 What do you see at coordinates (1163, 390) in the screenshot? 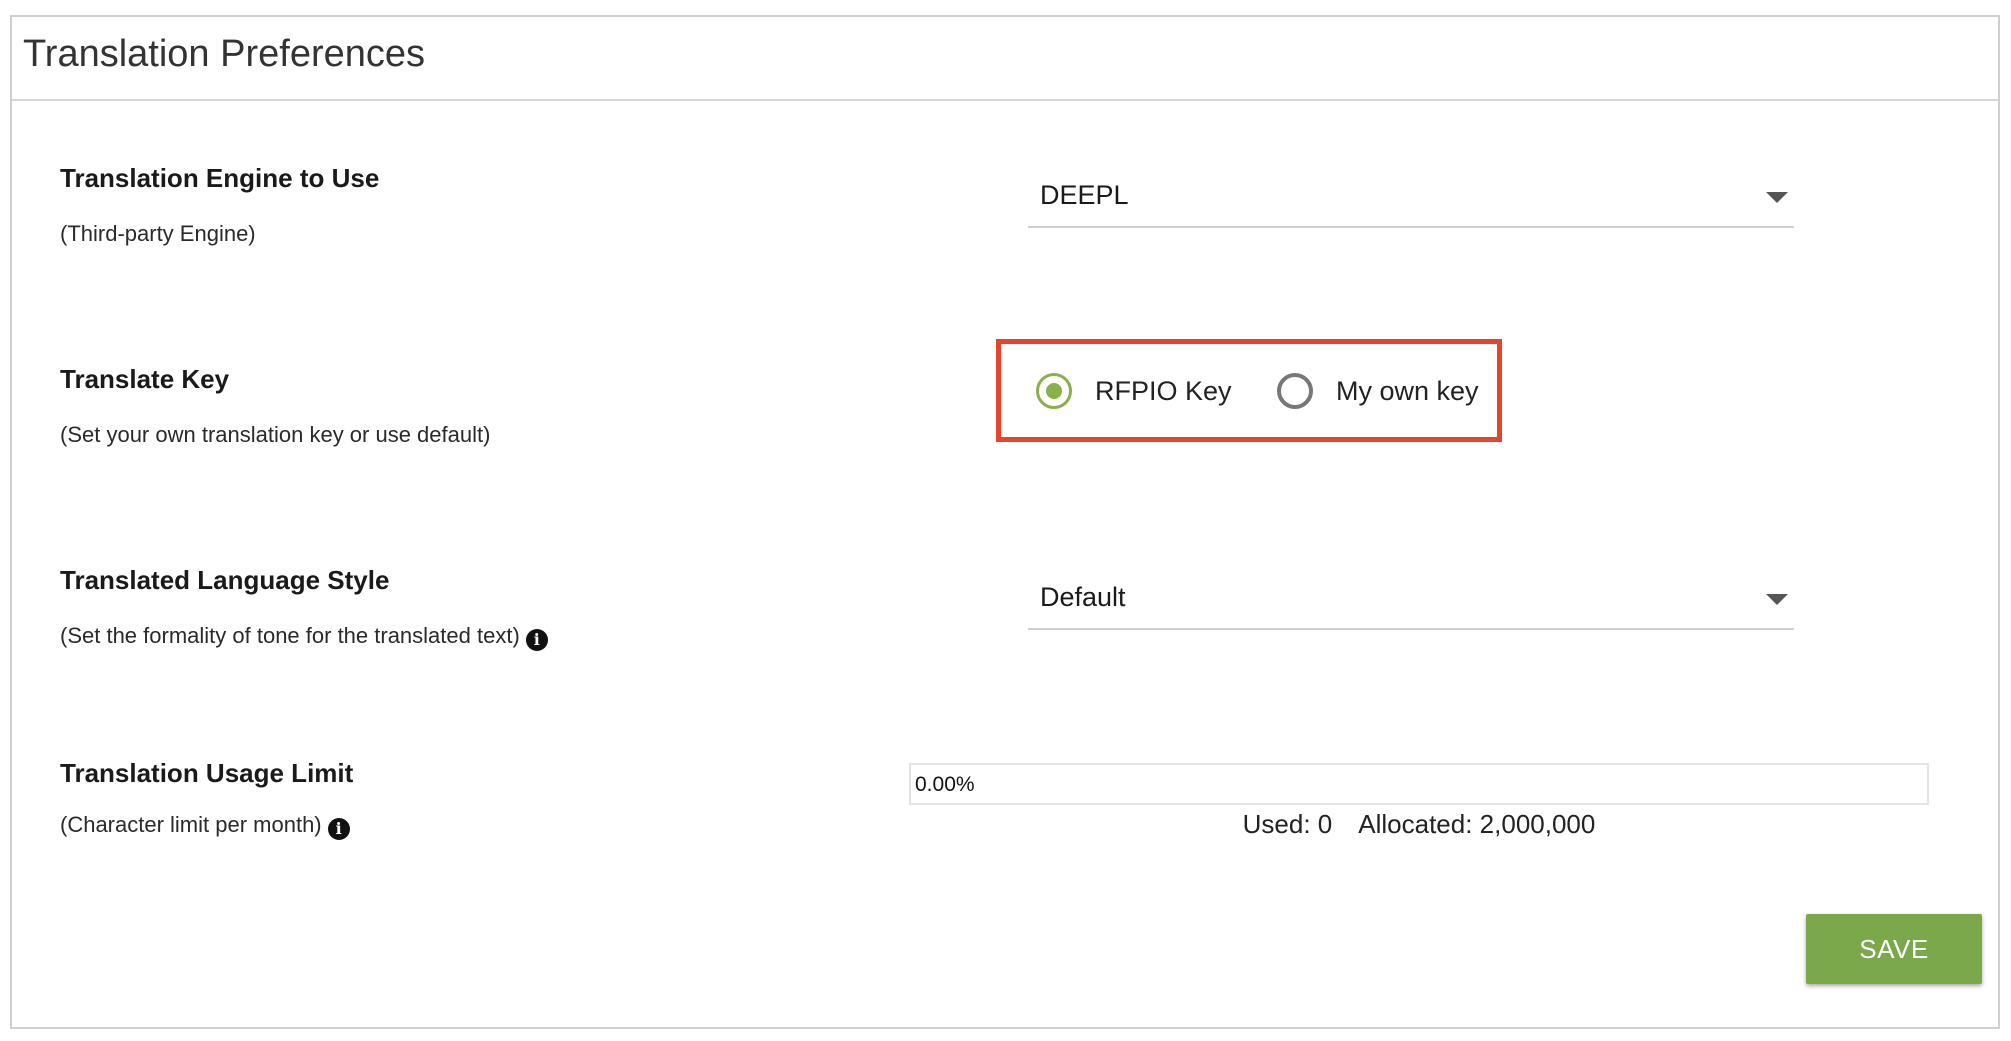
I see `radio-label-rfpio-key: RFPIO Key` at bounding box center [1163, 390].